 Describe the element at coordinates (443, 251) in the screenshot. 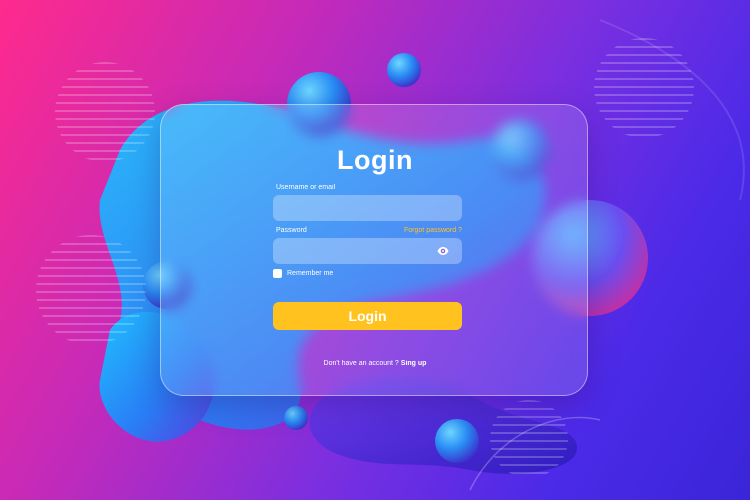

I see `eye-icon` at that location.